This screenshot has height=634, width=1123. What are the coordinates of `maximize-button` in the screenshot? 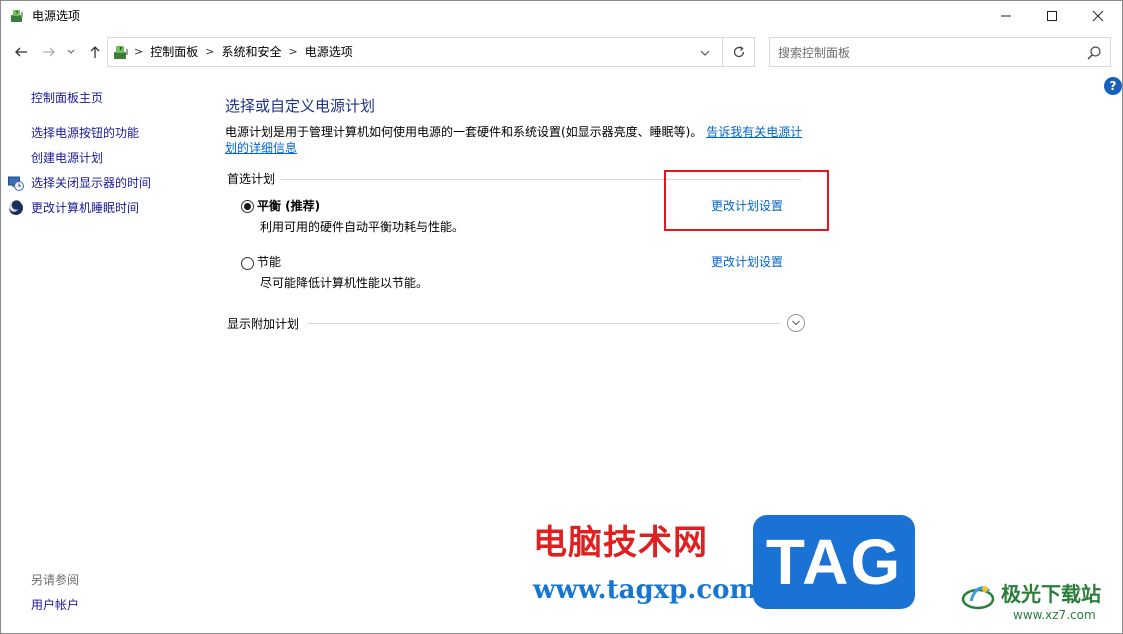 It's located at (1052, 16).